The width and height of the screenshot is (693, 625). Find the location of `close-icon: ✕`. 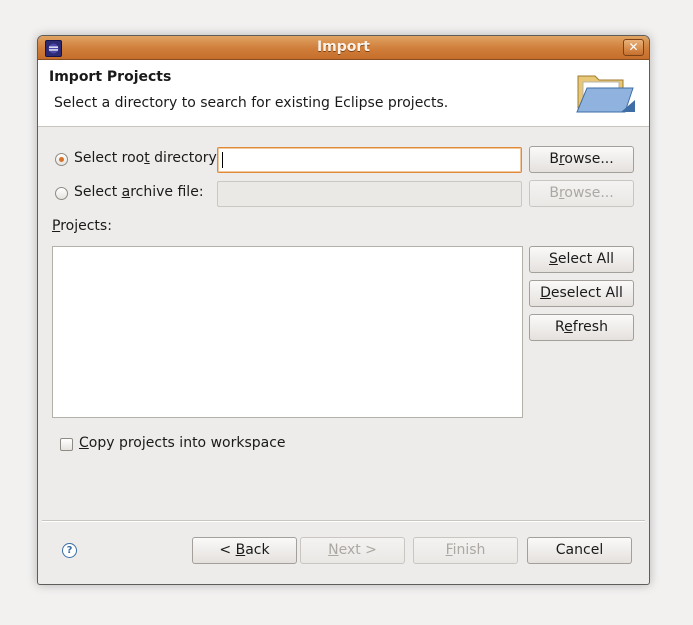

close-icon: ✕ is located at coordinates (633, 47).